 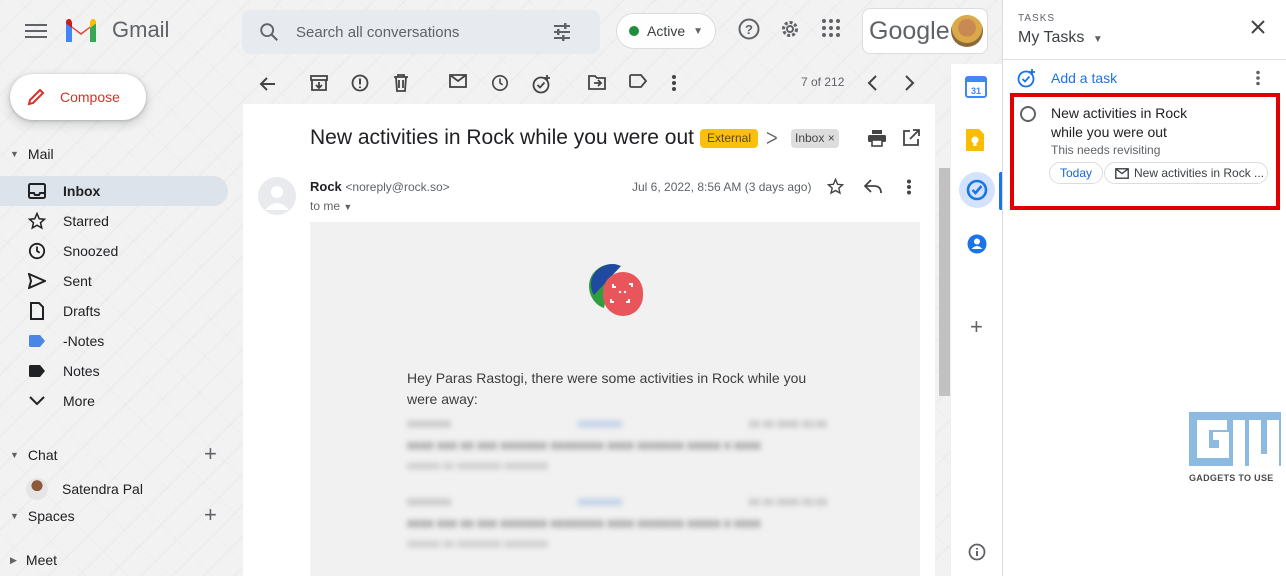 What do you see at coordinates (977, 552) in the screenshot?
I see `info-icon` at bounding box center [977, 552].